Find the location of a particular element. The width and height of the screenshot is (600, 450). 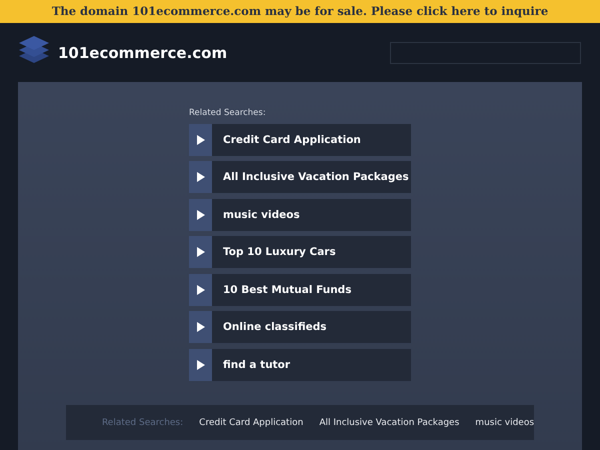

related-search-link: find a tutor is located at coordinates (311, 364).